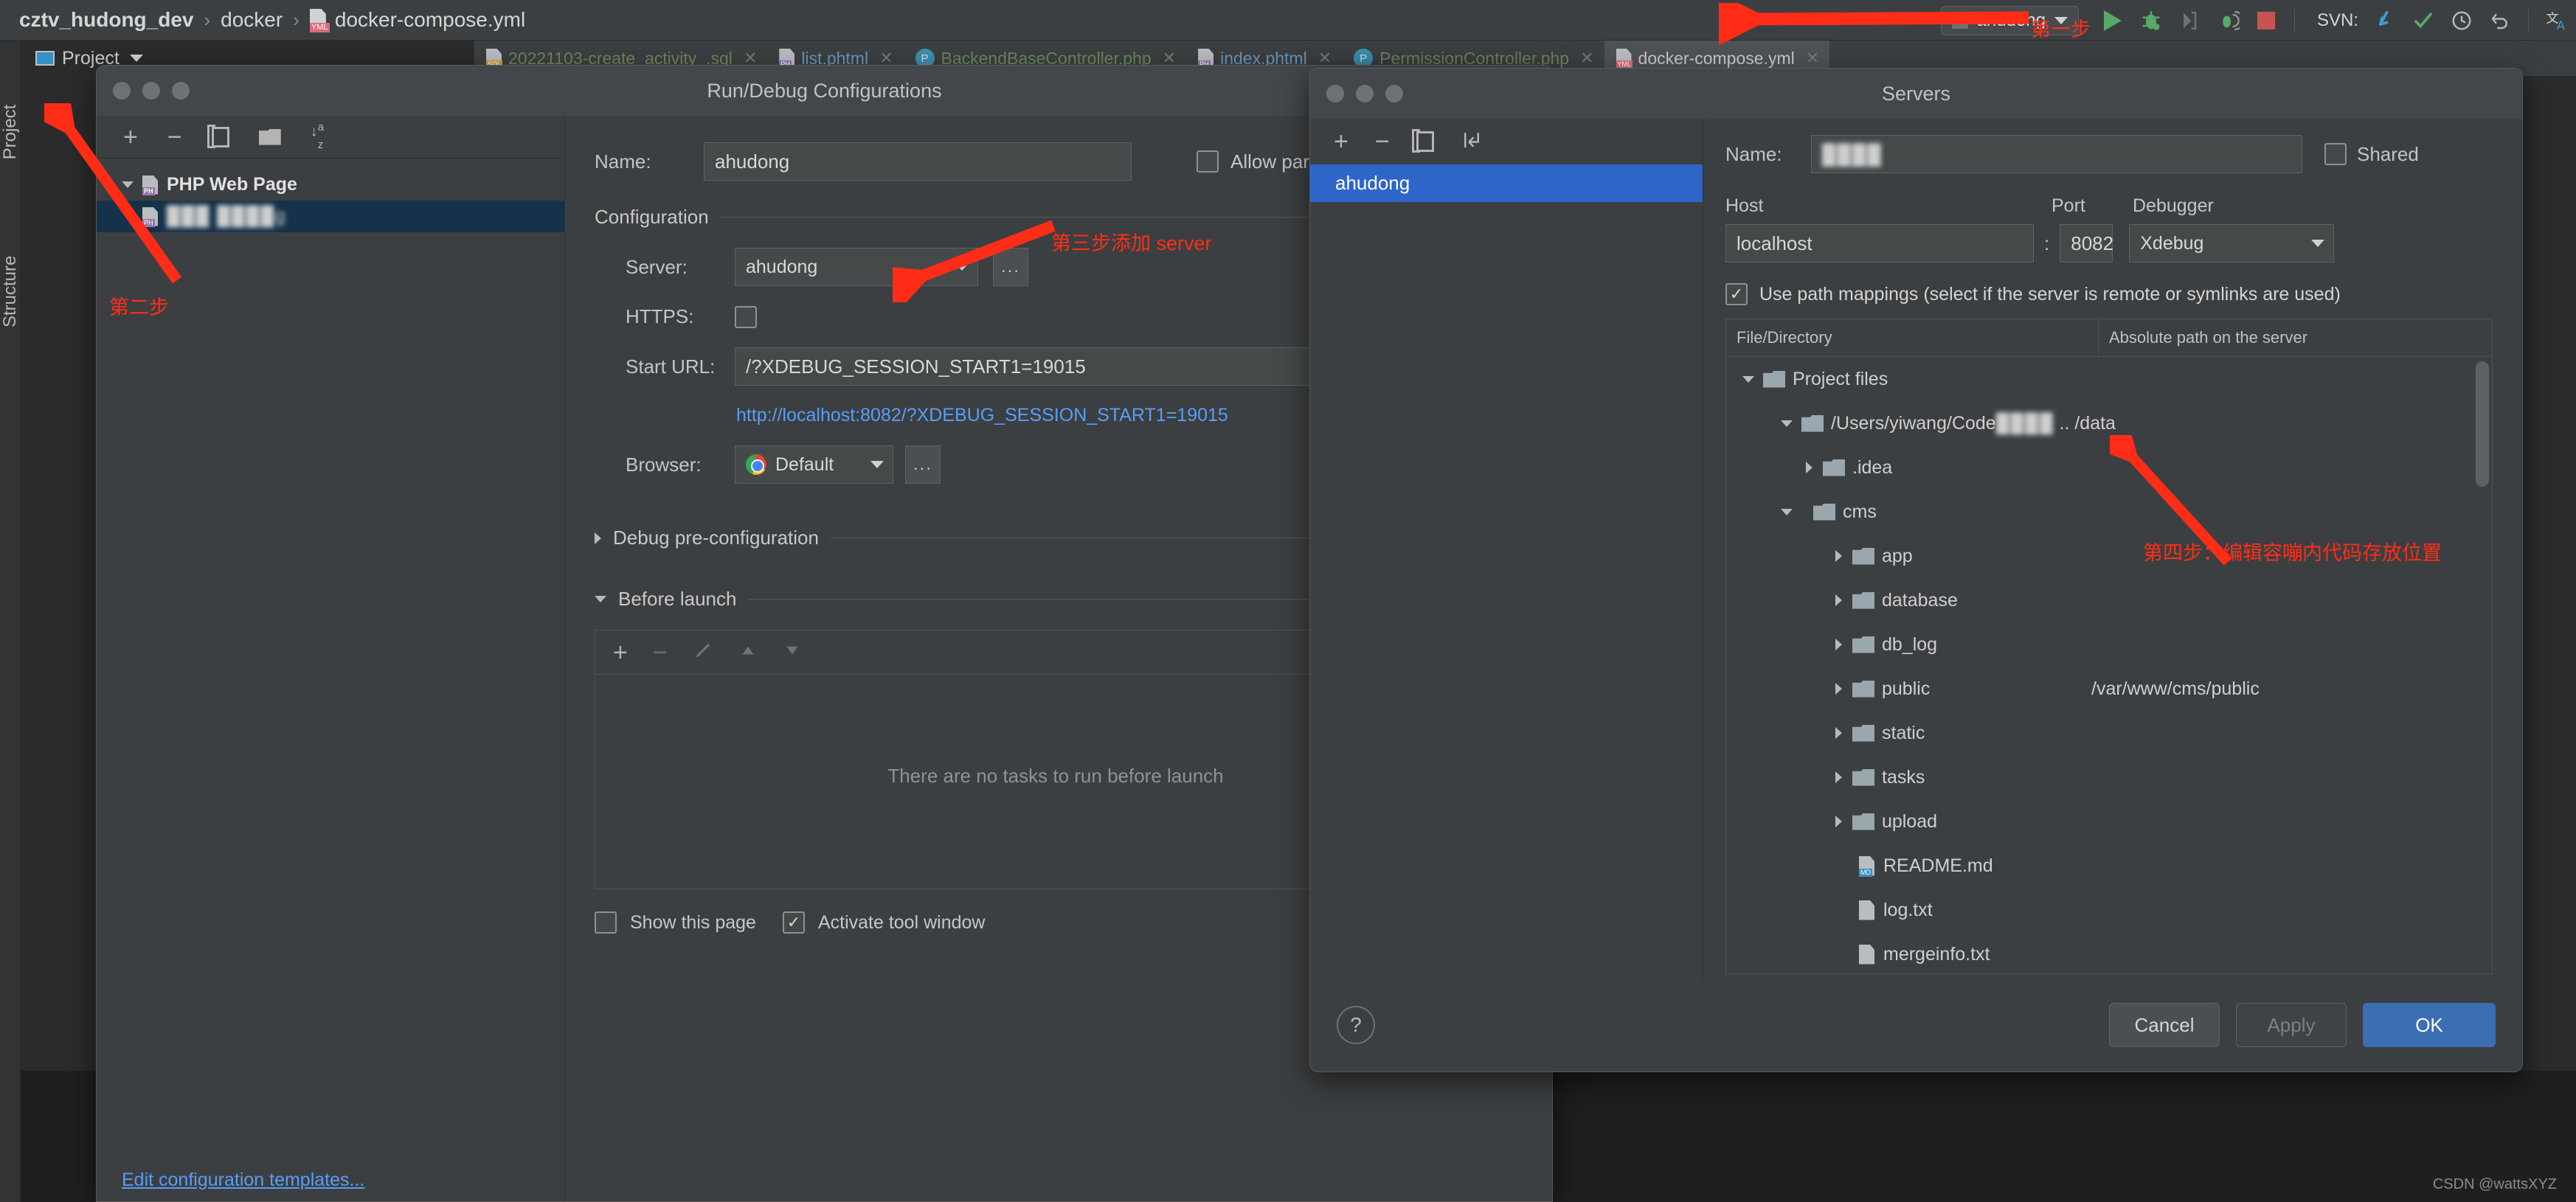  Describe the element at coordinates (2151, 20) in the screenshot. I see `debug-button` at that location.